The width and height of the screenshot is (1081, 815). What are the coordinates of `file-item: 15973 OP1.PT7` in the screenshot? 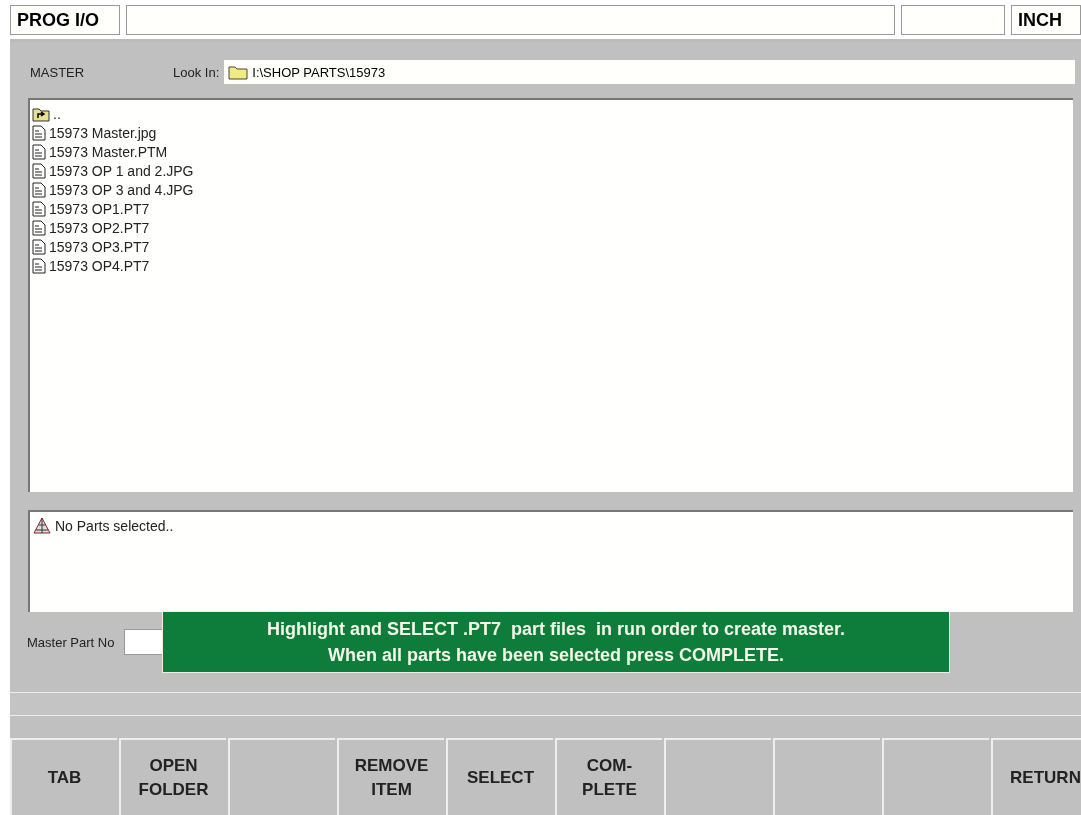 It's located at (91, 208).